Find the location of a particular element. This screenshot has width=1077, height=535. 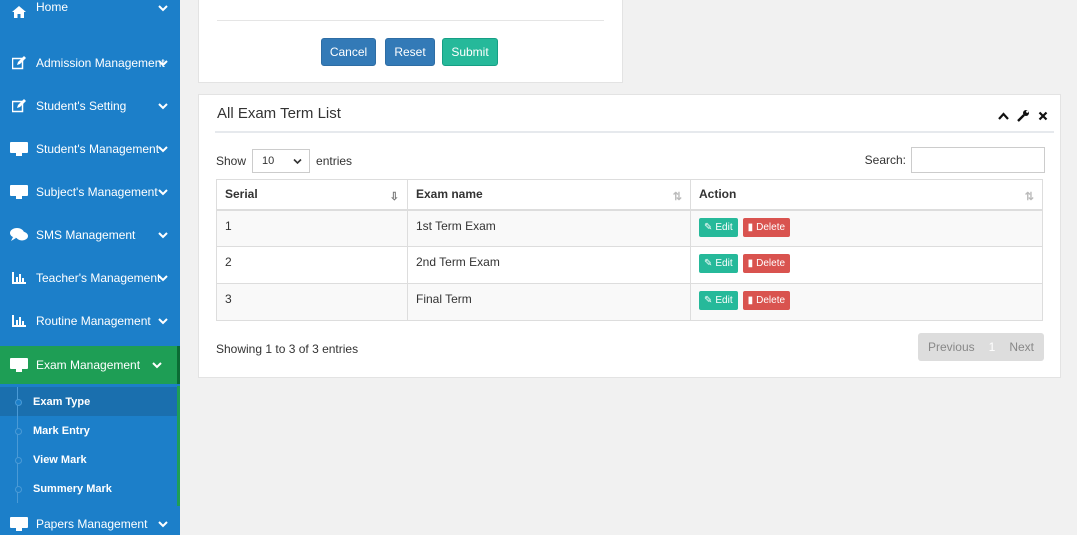

column-label: Serial is located at coordinates (241, 194).